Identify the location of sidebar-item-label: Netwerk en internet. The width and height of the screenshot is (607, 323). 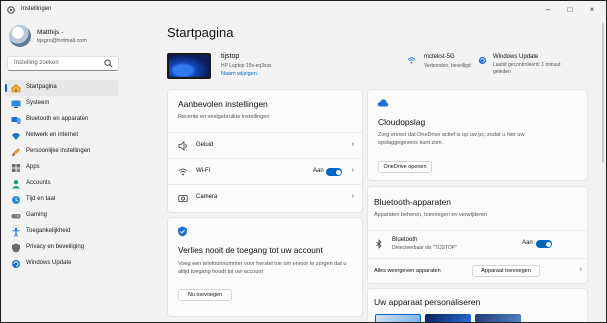
(52, 135).